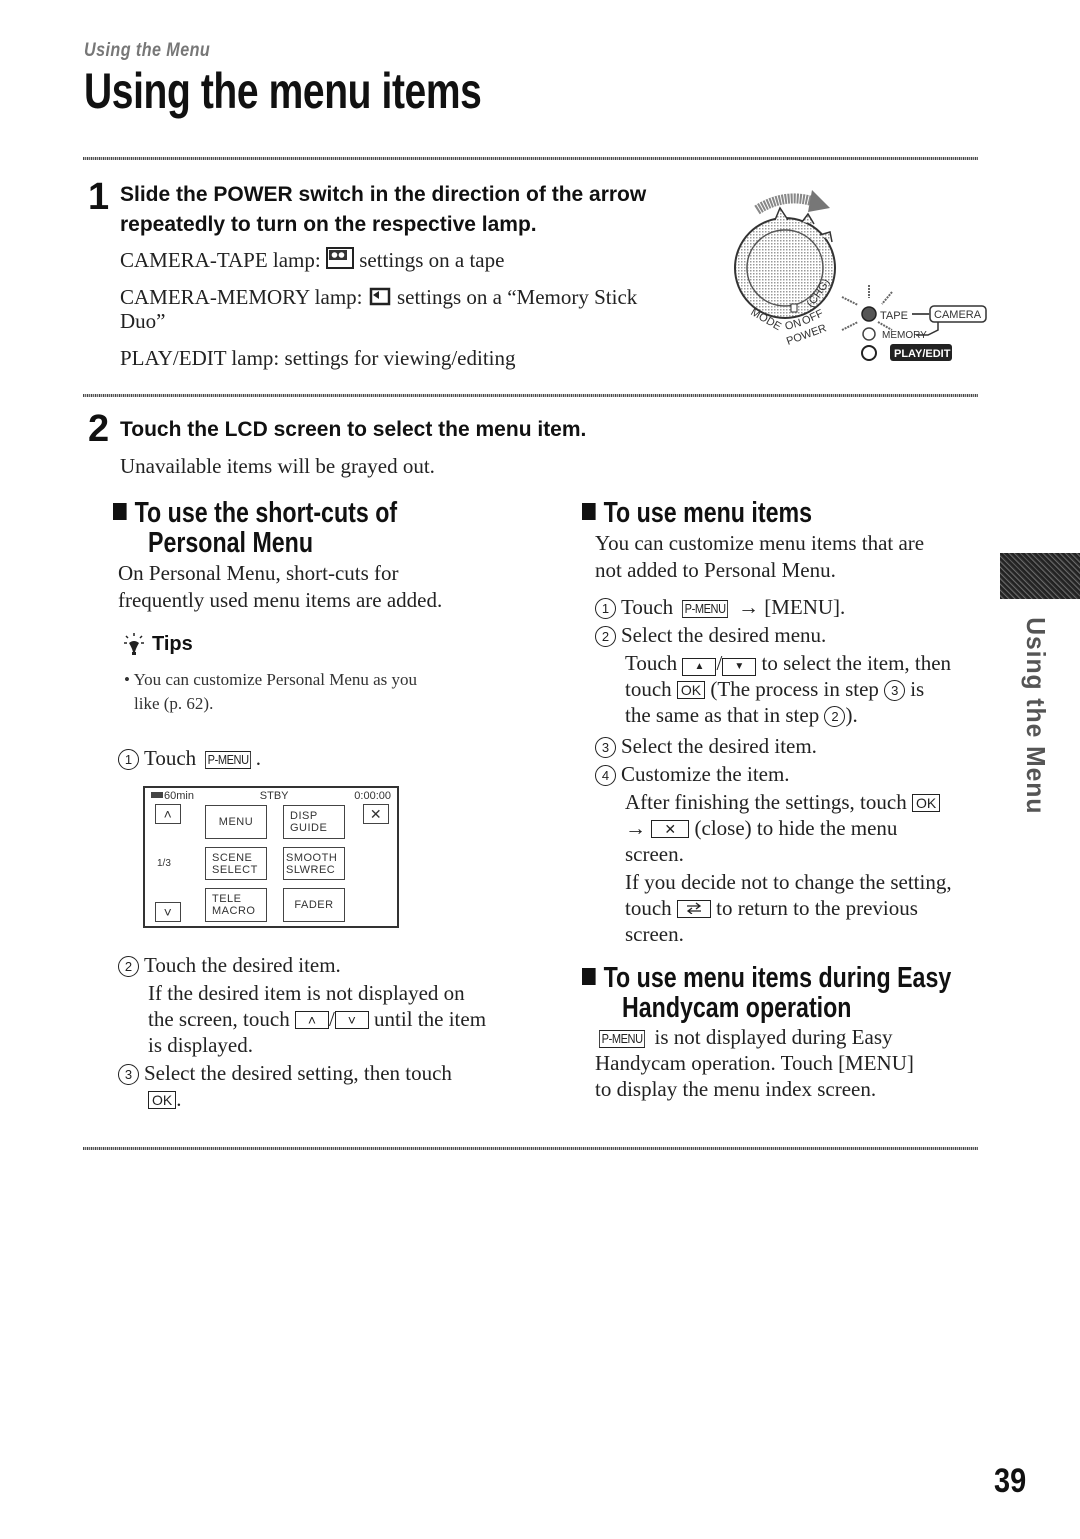 The image size is (1080, 1539). Describe the element at coordinates (236, 863) in the screenshot. I see `lcd-scene-select-button: SCENE SELECT` at that location.